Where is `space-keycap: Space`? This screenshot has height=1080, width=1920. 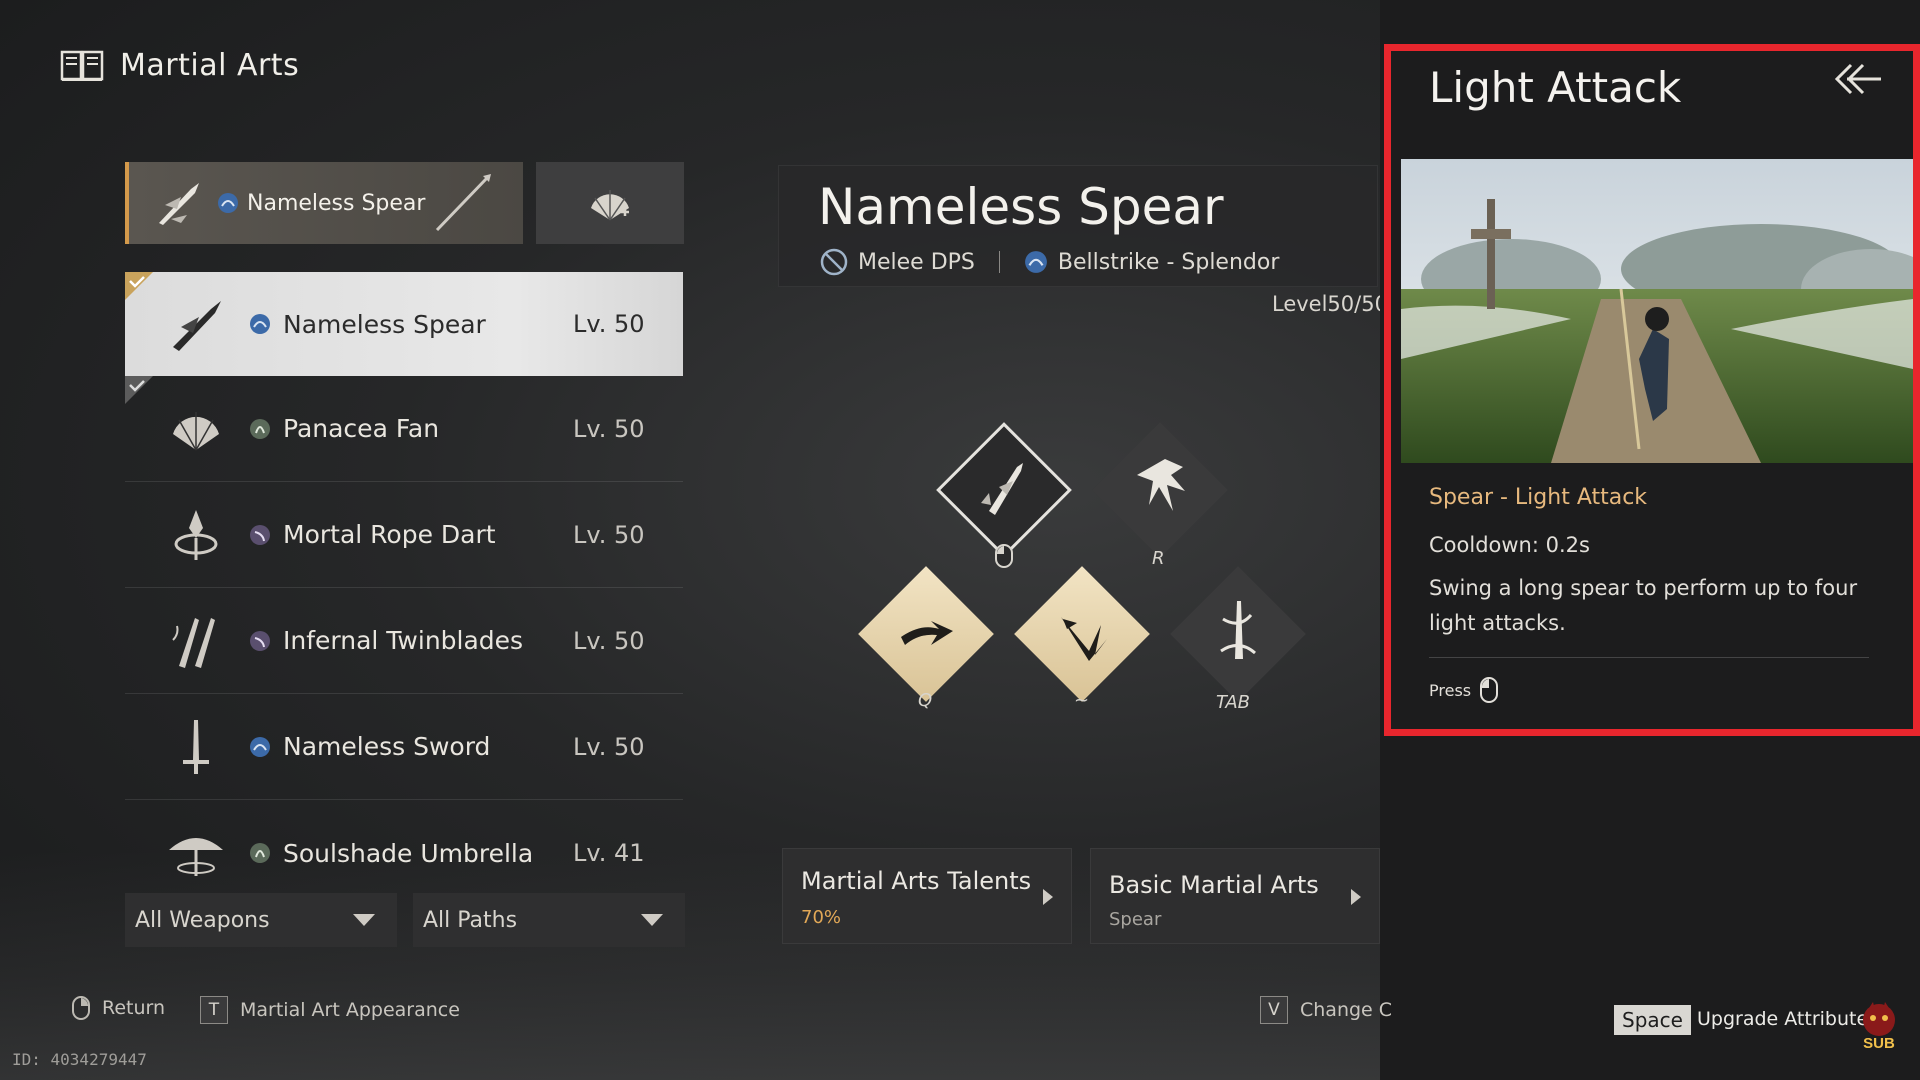 space-keycap: Space is located at coordinates (1652, 1020).